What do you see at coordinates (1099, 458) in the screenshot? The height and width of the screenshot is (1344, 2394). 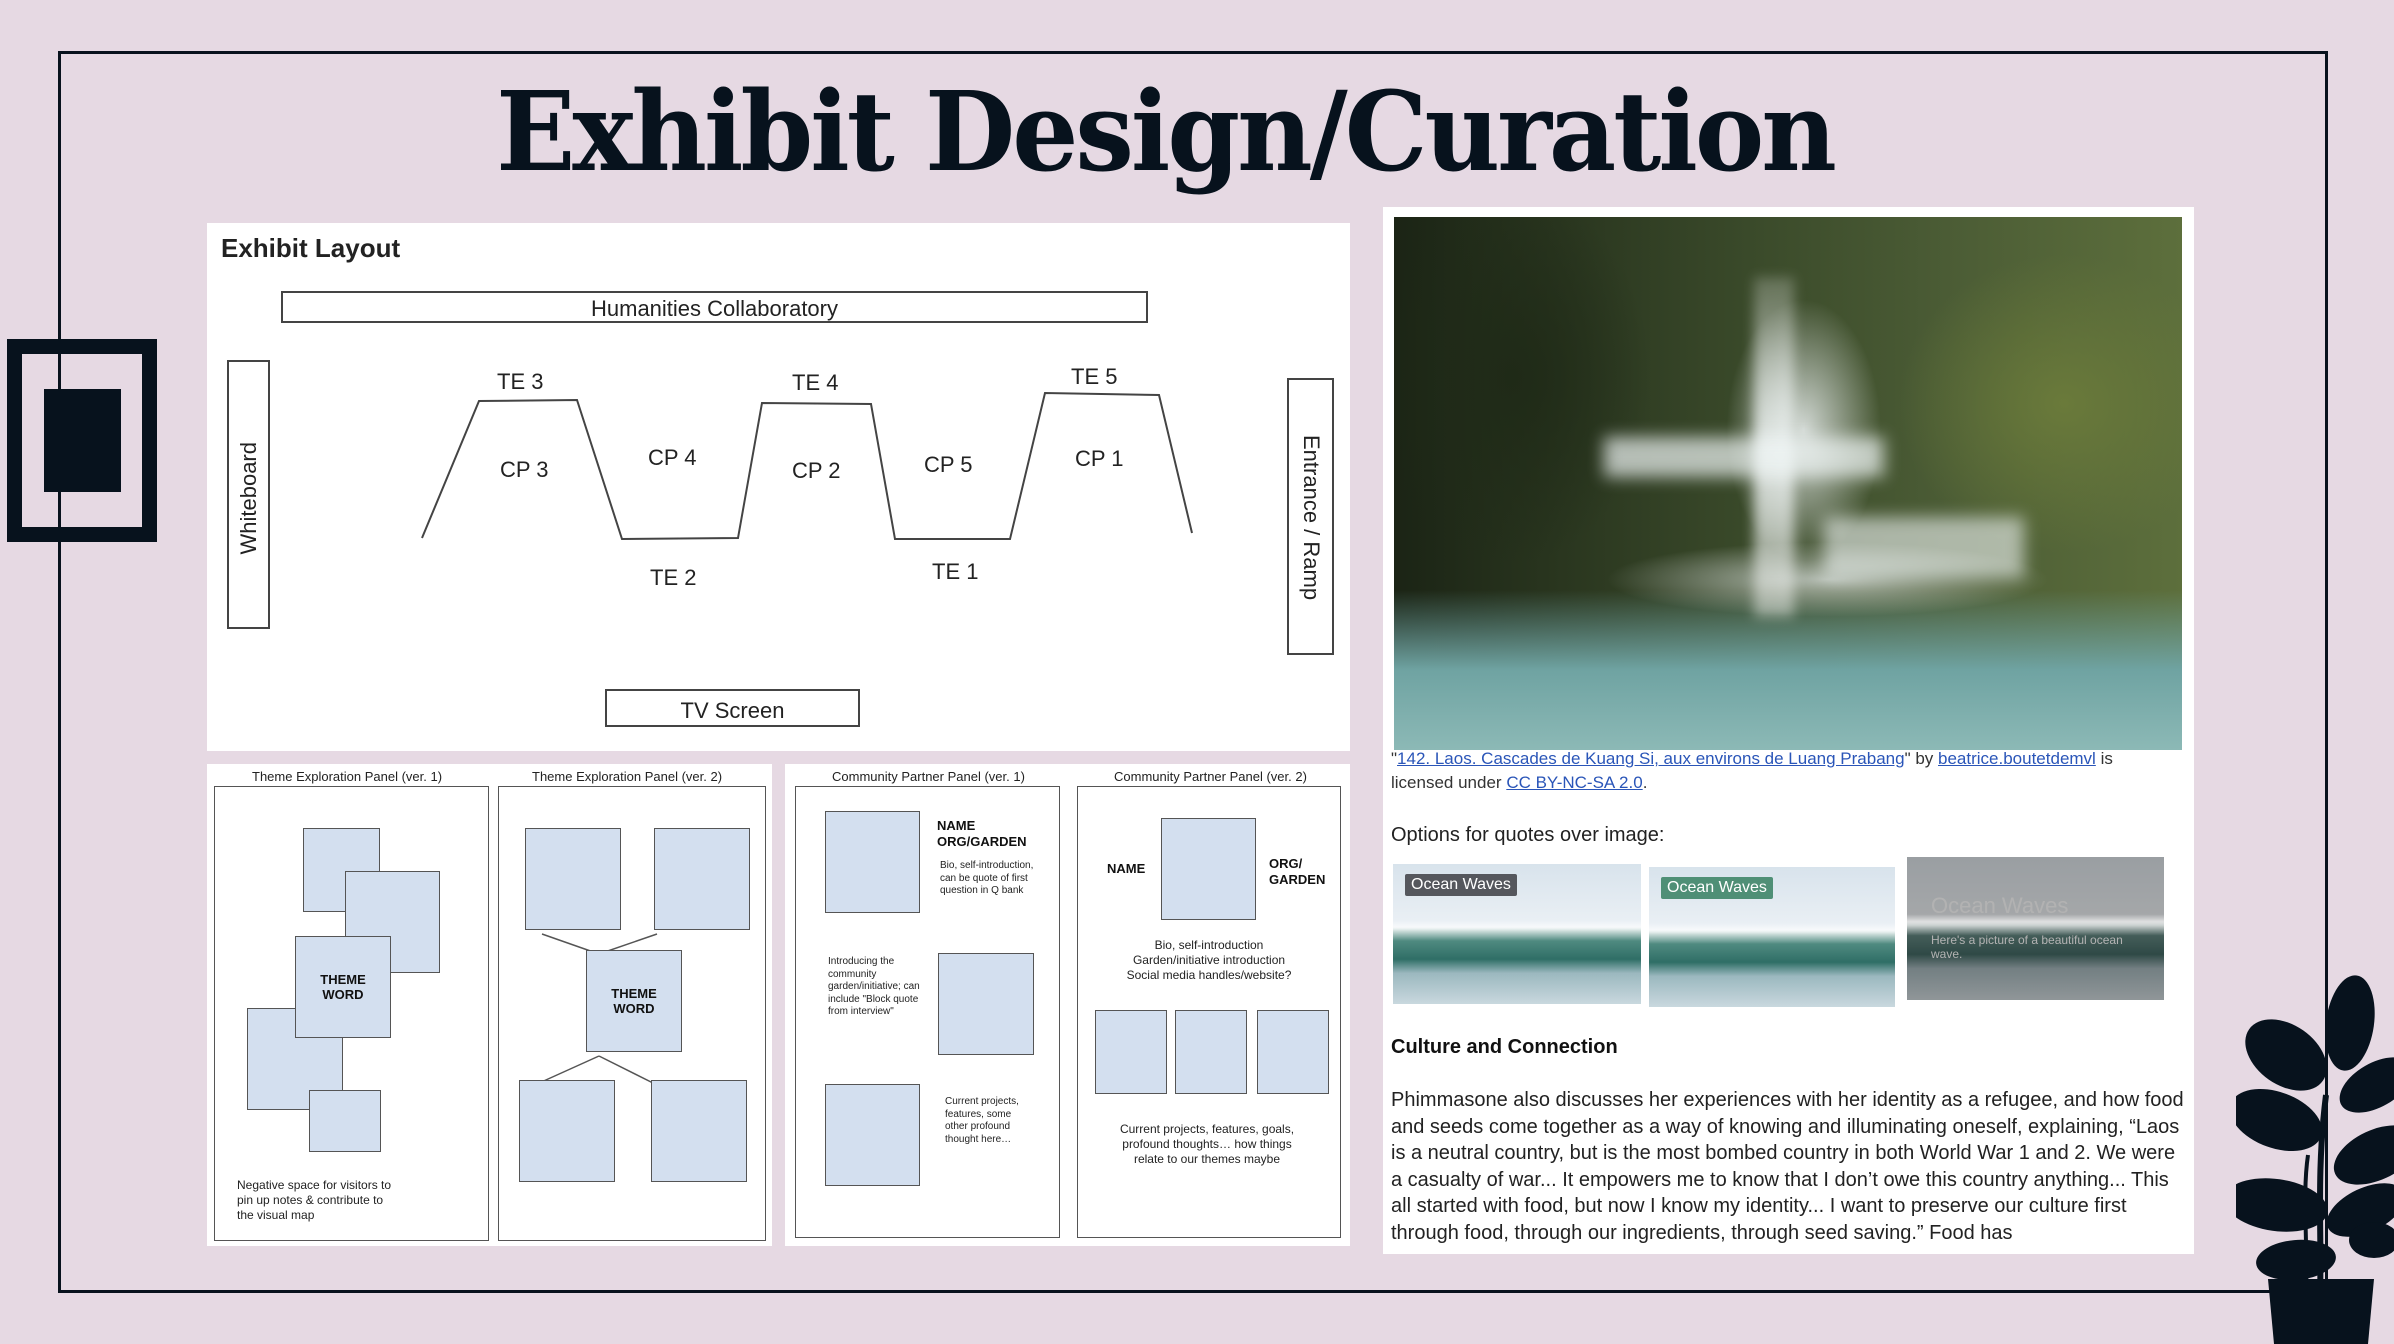 I see `cp1-label: CP 1` at bounding box center [1099, 458].